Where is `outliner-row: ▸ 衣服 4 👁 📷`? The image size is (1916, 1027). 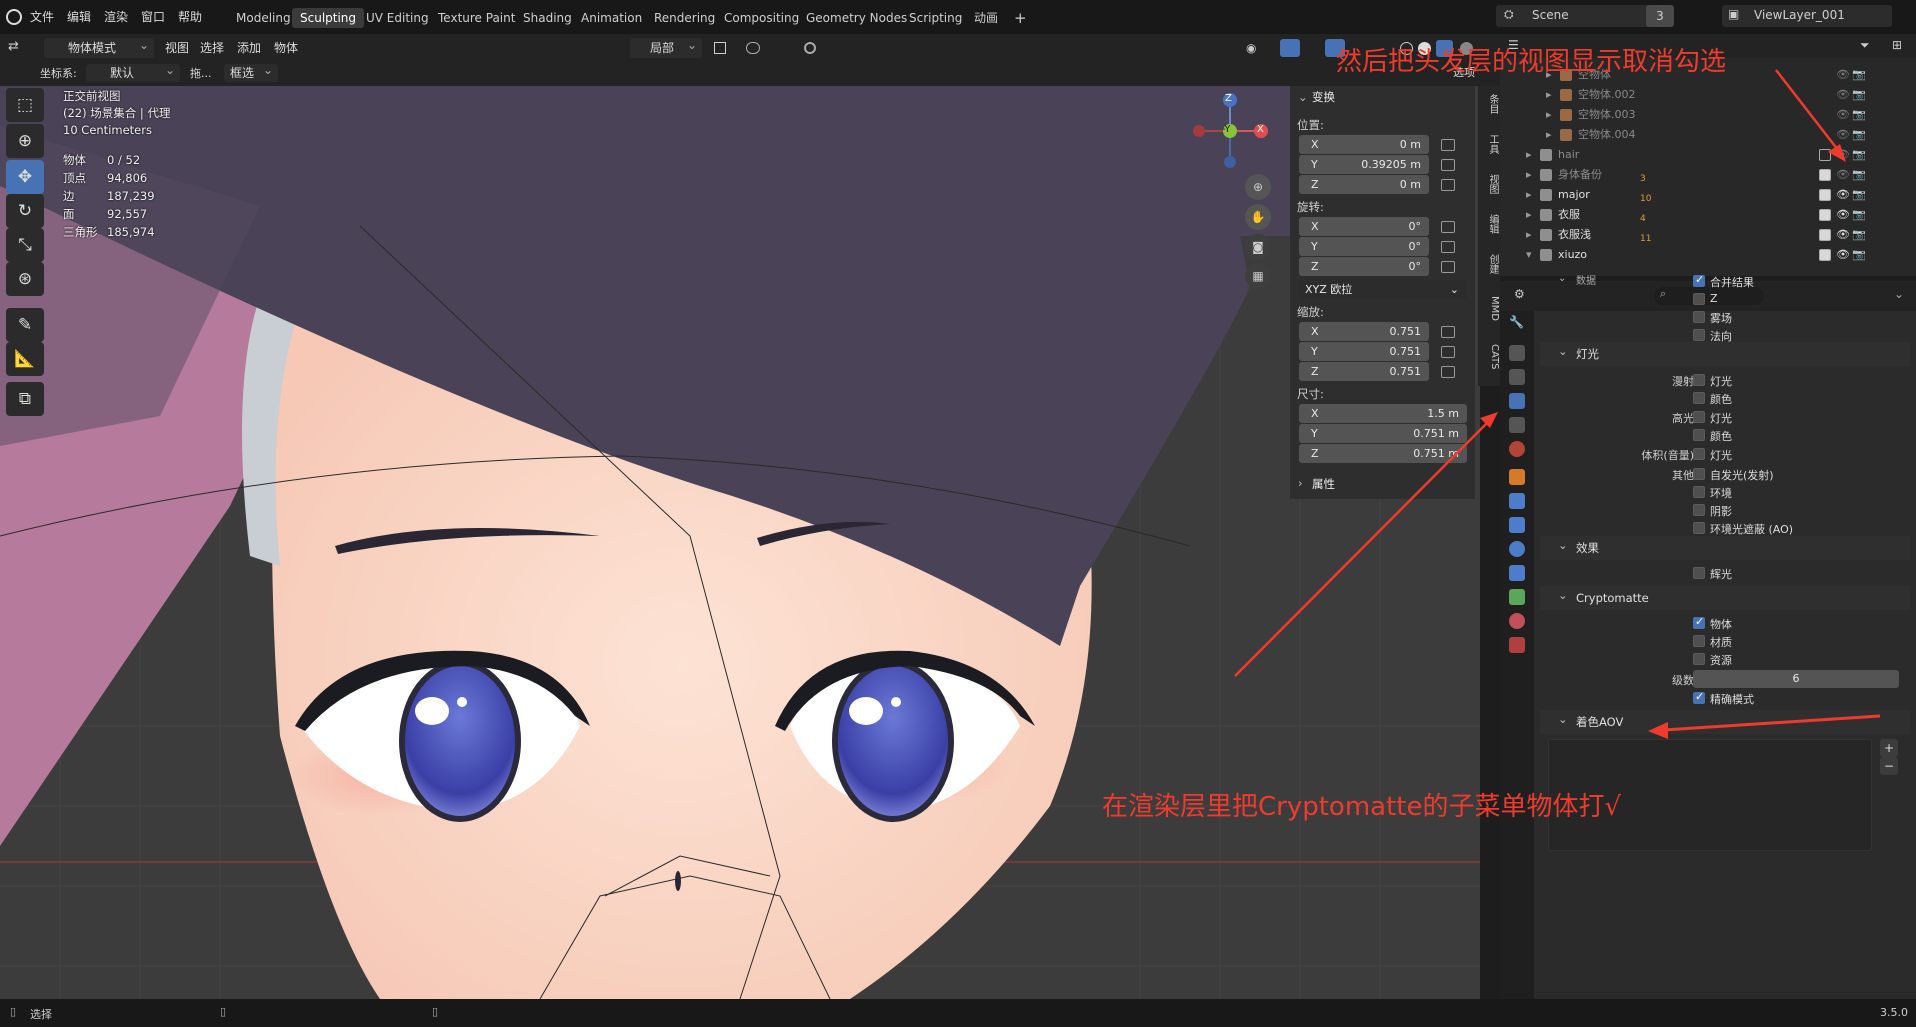
outliner-row: ▸ 衣服 4 👁 📷 is located at coordinates (1708, 215).